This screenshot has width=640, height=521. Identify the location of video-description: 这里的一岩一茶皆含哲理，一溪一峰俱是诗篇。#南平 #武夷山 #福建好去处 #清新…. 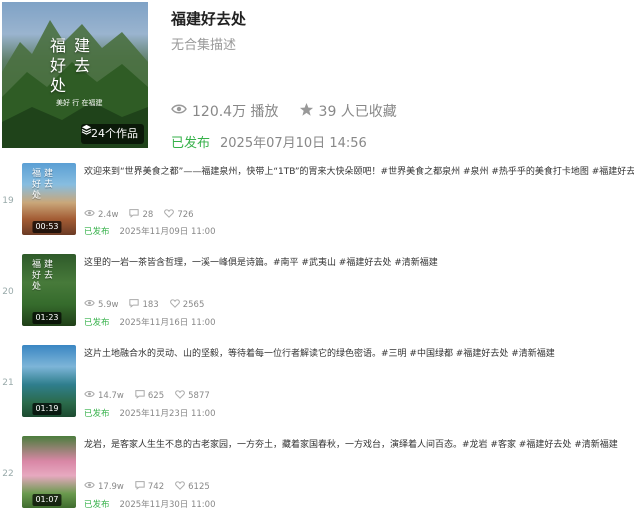
(359, 263).